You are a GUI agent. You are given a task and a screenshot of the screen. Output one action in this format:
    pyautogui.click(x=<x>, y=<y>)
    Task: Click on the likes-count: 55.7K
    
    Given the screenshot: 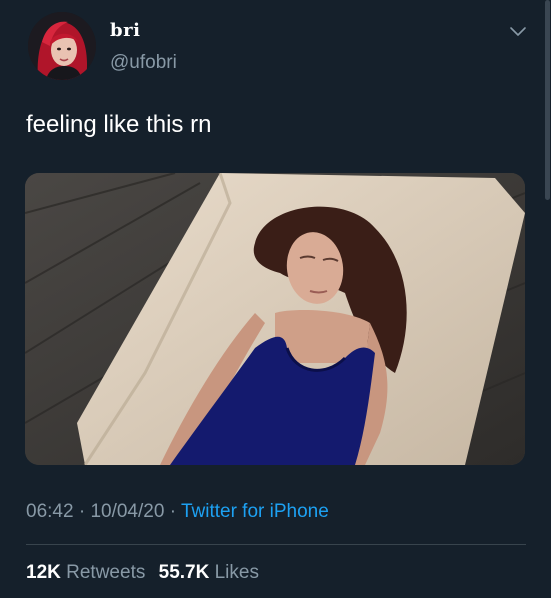 What is the action you would take?
    pyautogui.click(x=184, y=572)
    